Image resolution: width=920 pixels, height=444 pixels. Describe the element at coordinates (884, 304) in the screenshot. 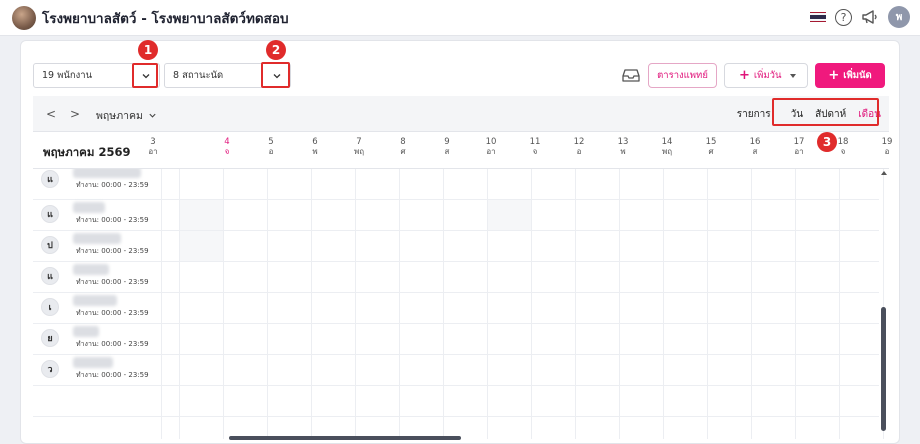

I see `vertical-scrollbar` at that location.